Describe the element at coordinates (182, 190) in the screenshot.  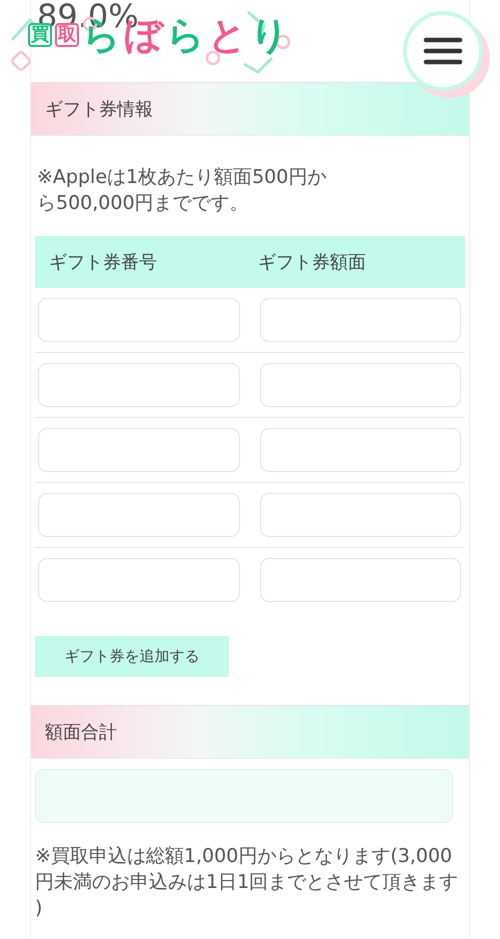
I see `note-text: ※Appleは1枚あたり額面500円から500,000円までです。` at that location.